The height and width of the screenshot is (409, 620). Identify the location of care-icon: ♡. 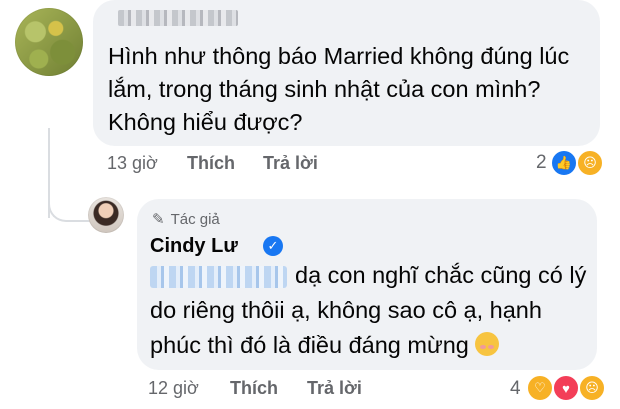
(540, 388).